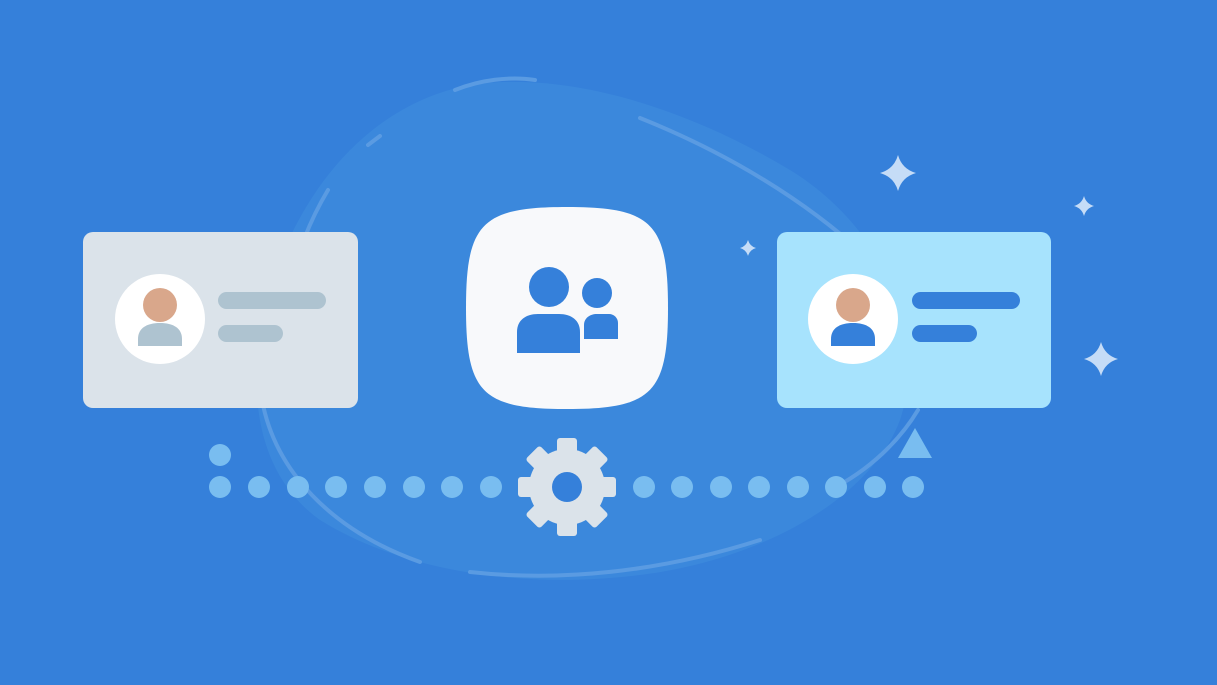  What do you see at coordinates (567, 308) in the screenshot?
I see `center-app-icon` at bounding box center [567, 308].